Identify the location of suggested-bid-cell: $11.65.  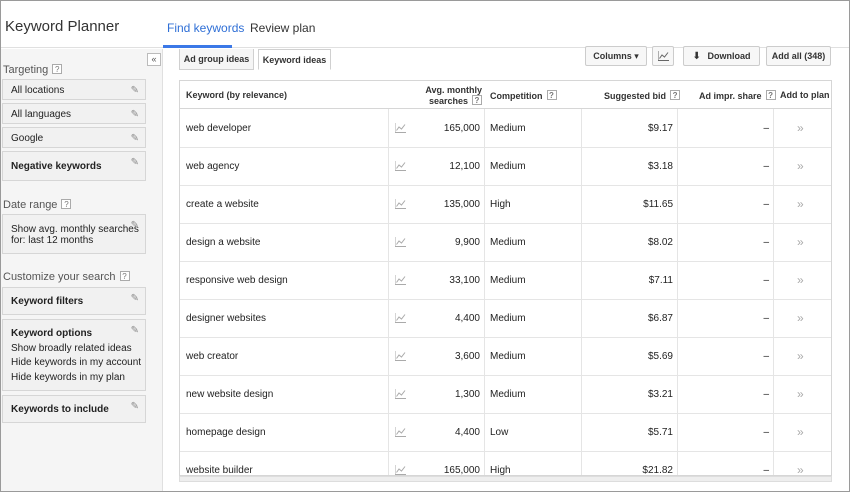
(658, 204).